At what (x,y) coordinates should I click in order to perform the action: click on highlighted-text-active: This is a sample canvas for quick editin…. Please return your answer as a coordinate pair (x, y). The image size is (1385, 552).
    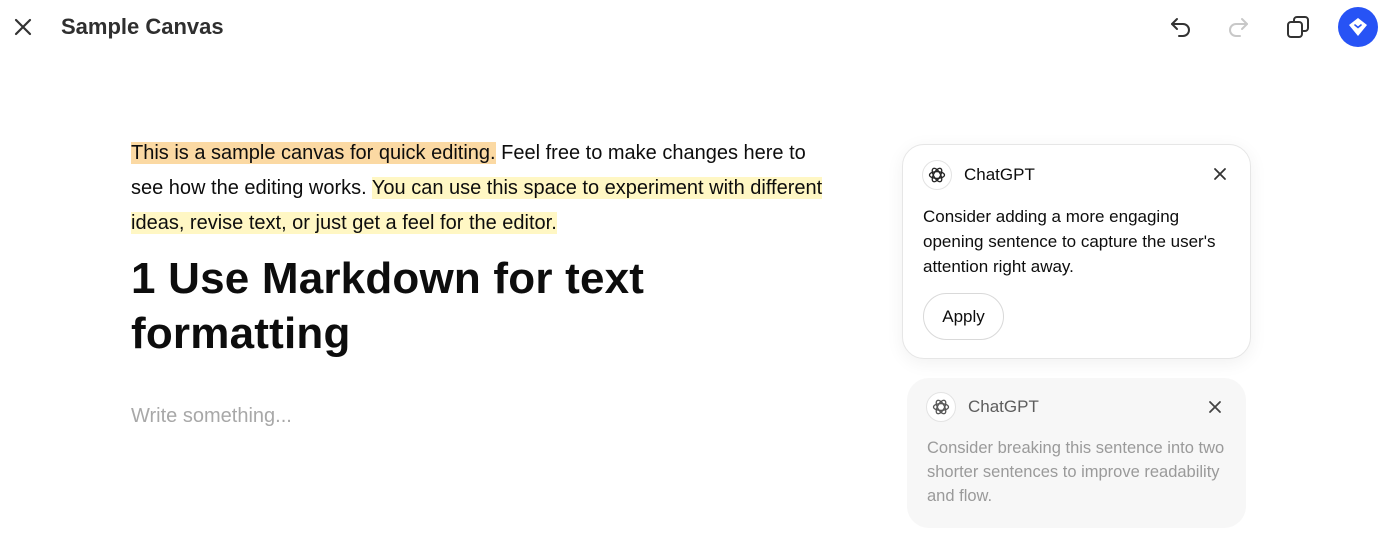
    Looking at the image, I should click on (313, 153).